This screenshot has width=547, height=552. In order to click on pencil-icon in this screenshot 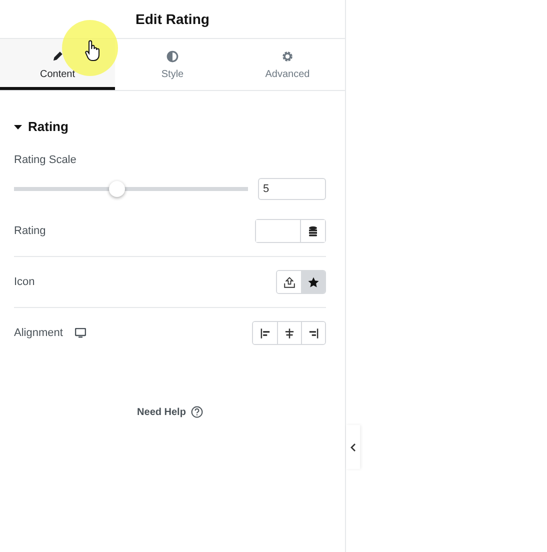, I will do `click(57, 56)`.